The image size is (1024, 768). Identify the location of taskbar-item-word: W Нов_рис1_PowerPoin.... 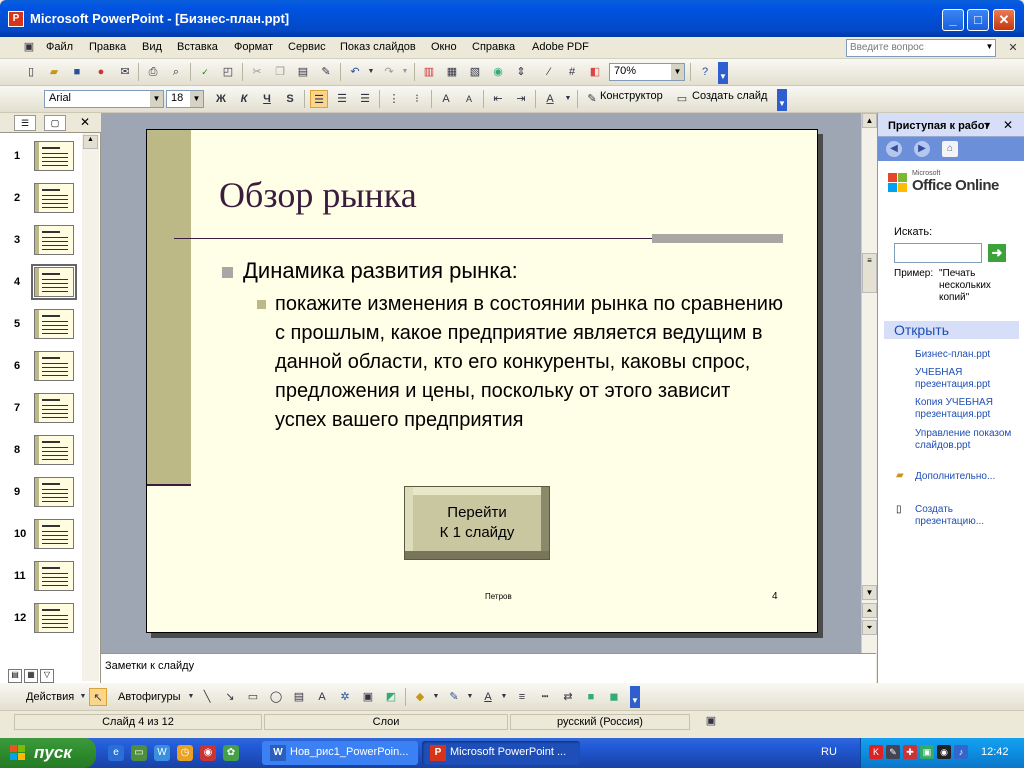
(340, 753).